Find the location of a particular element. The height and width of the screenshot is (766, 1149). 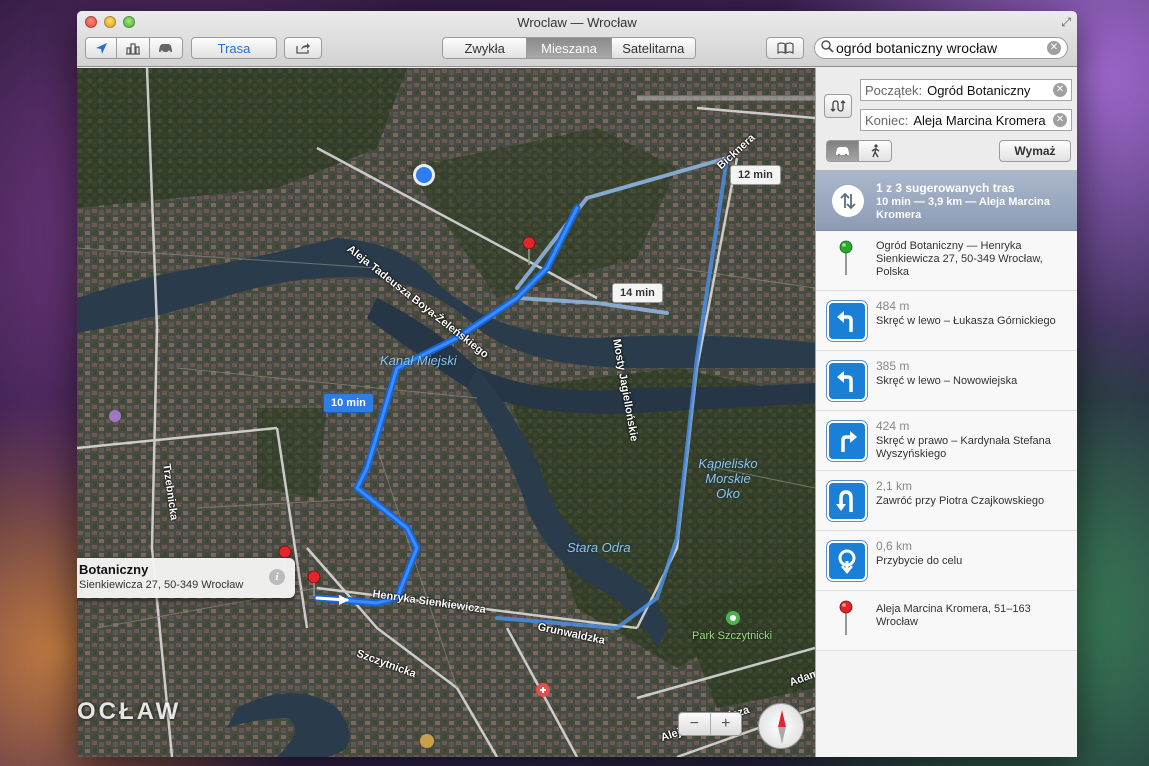

route-time-bubble: 10 min is located at coordinates (348, 403).